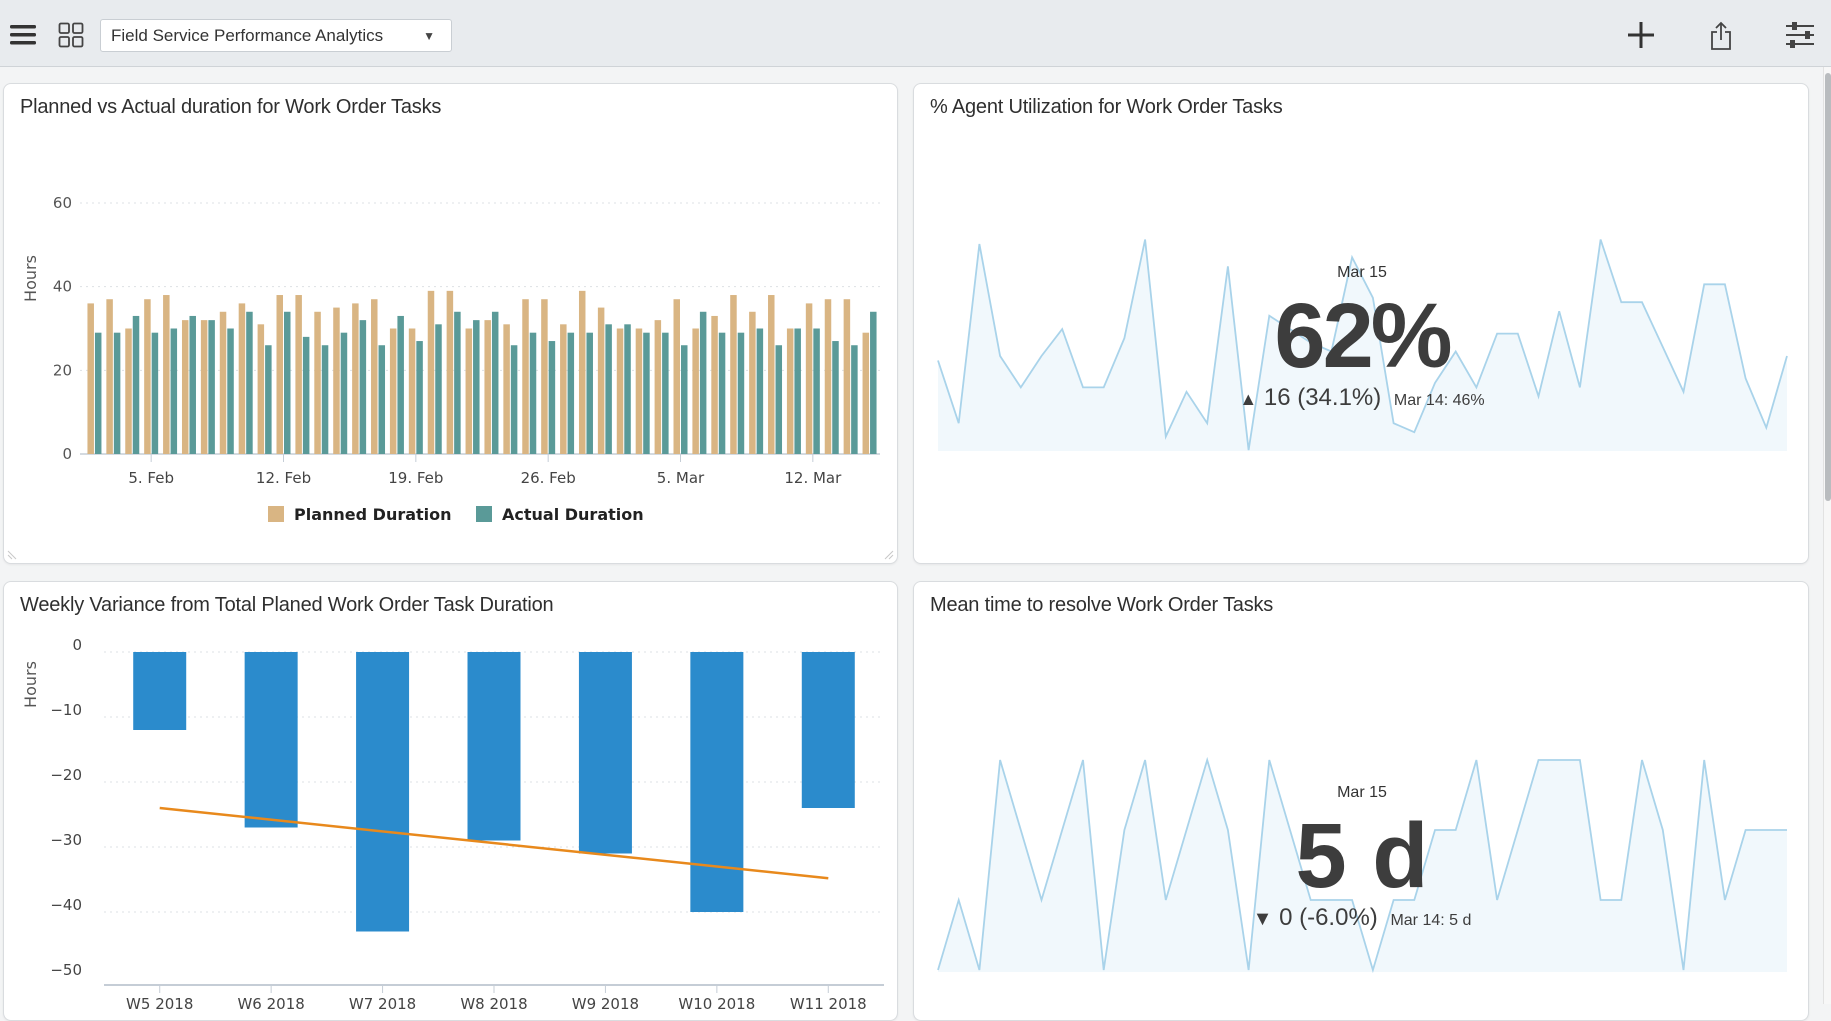 The image size is (1831, 1021). I want to click on legend-label-actual: Actual Duration, so click(573, 514).